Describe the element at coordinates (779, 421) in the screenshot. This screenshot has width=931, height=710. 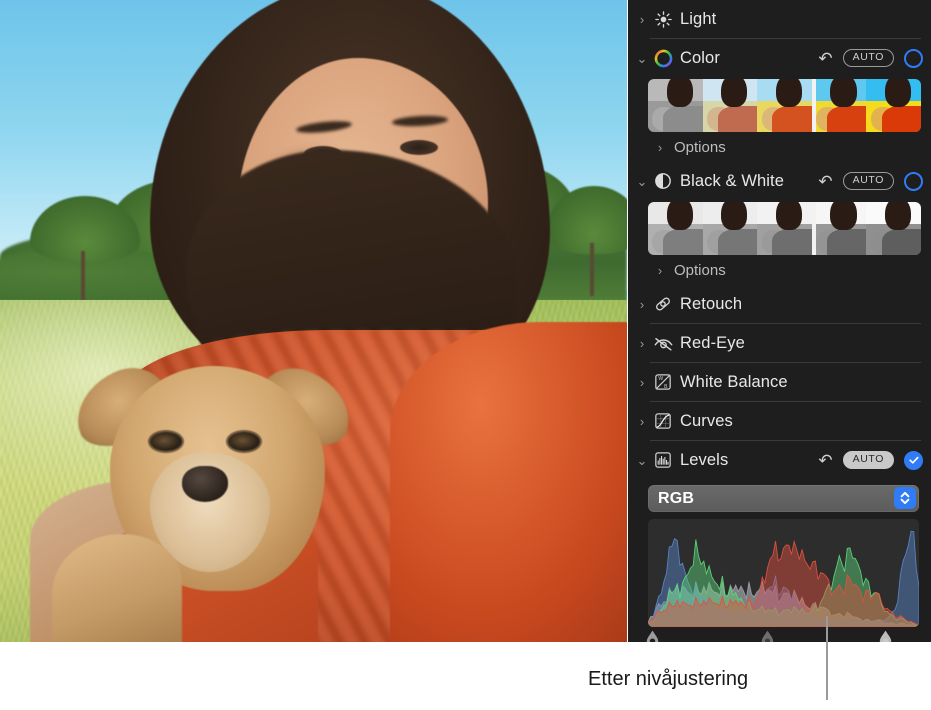
I see `section-row-curves: › Curves` at that location.